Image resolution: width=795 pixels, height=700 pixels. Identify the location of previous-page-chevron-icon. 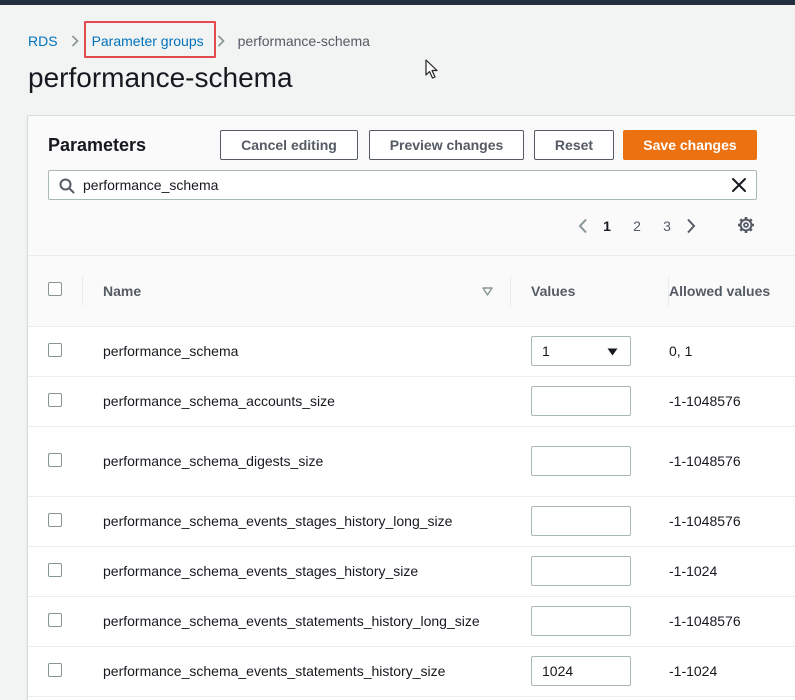
(583, 226).